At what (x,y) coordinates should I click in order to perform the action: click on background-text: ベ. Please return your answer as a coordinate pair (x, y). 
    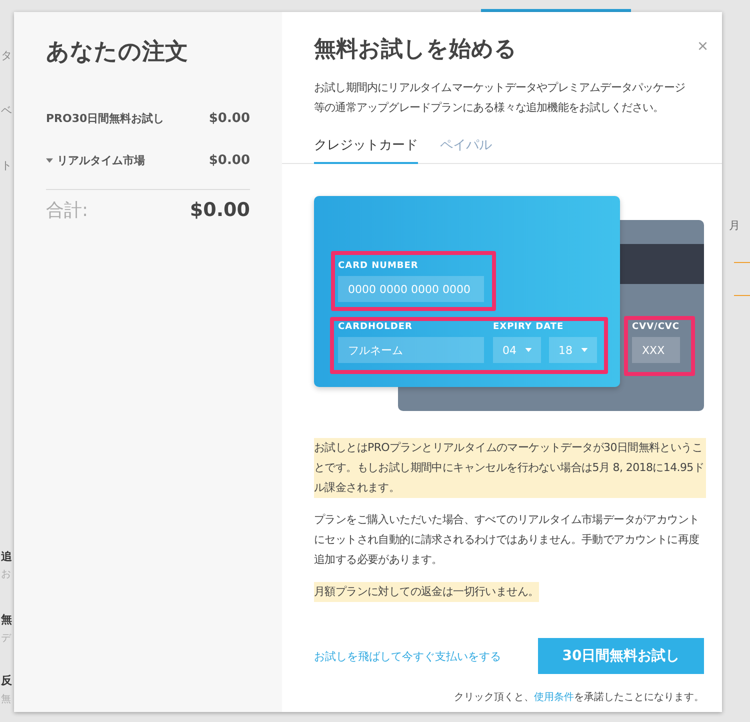
    Looking at the image, I should click on (6, 110).